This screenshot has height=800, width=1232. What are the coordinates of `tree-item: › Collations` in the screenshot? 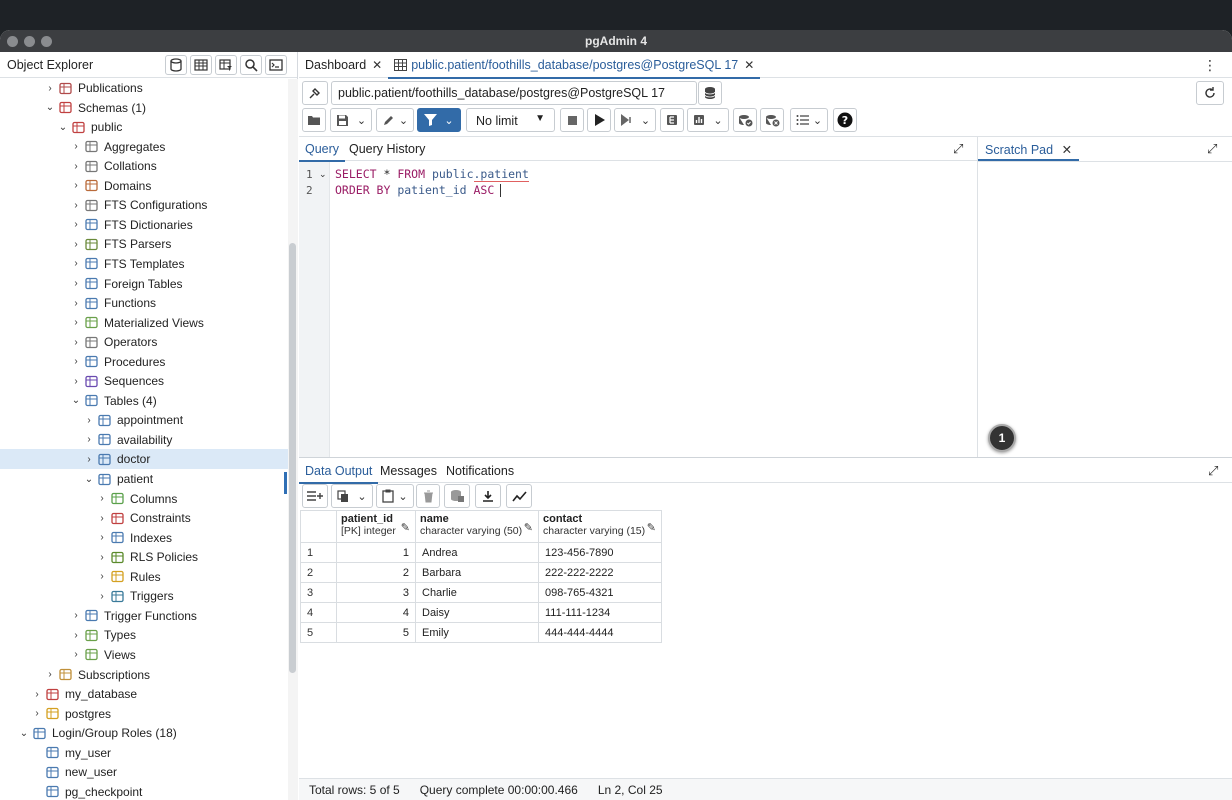 It's located at (144, 166).